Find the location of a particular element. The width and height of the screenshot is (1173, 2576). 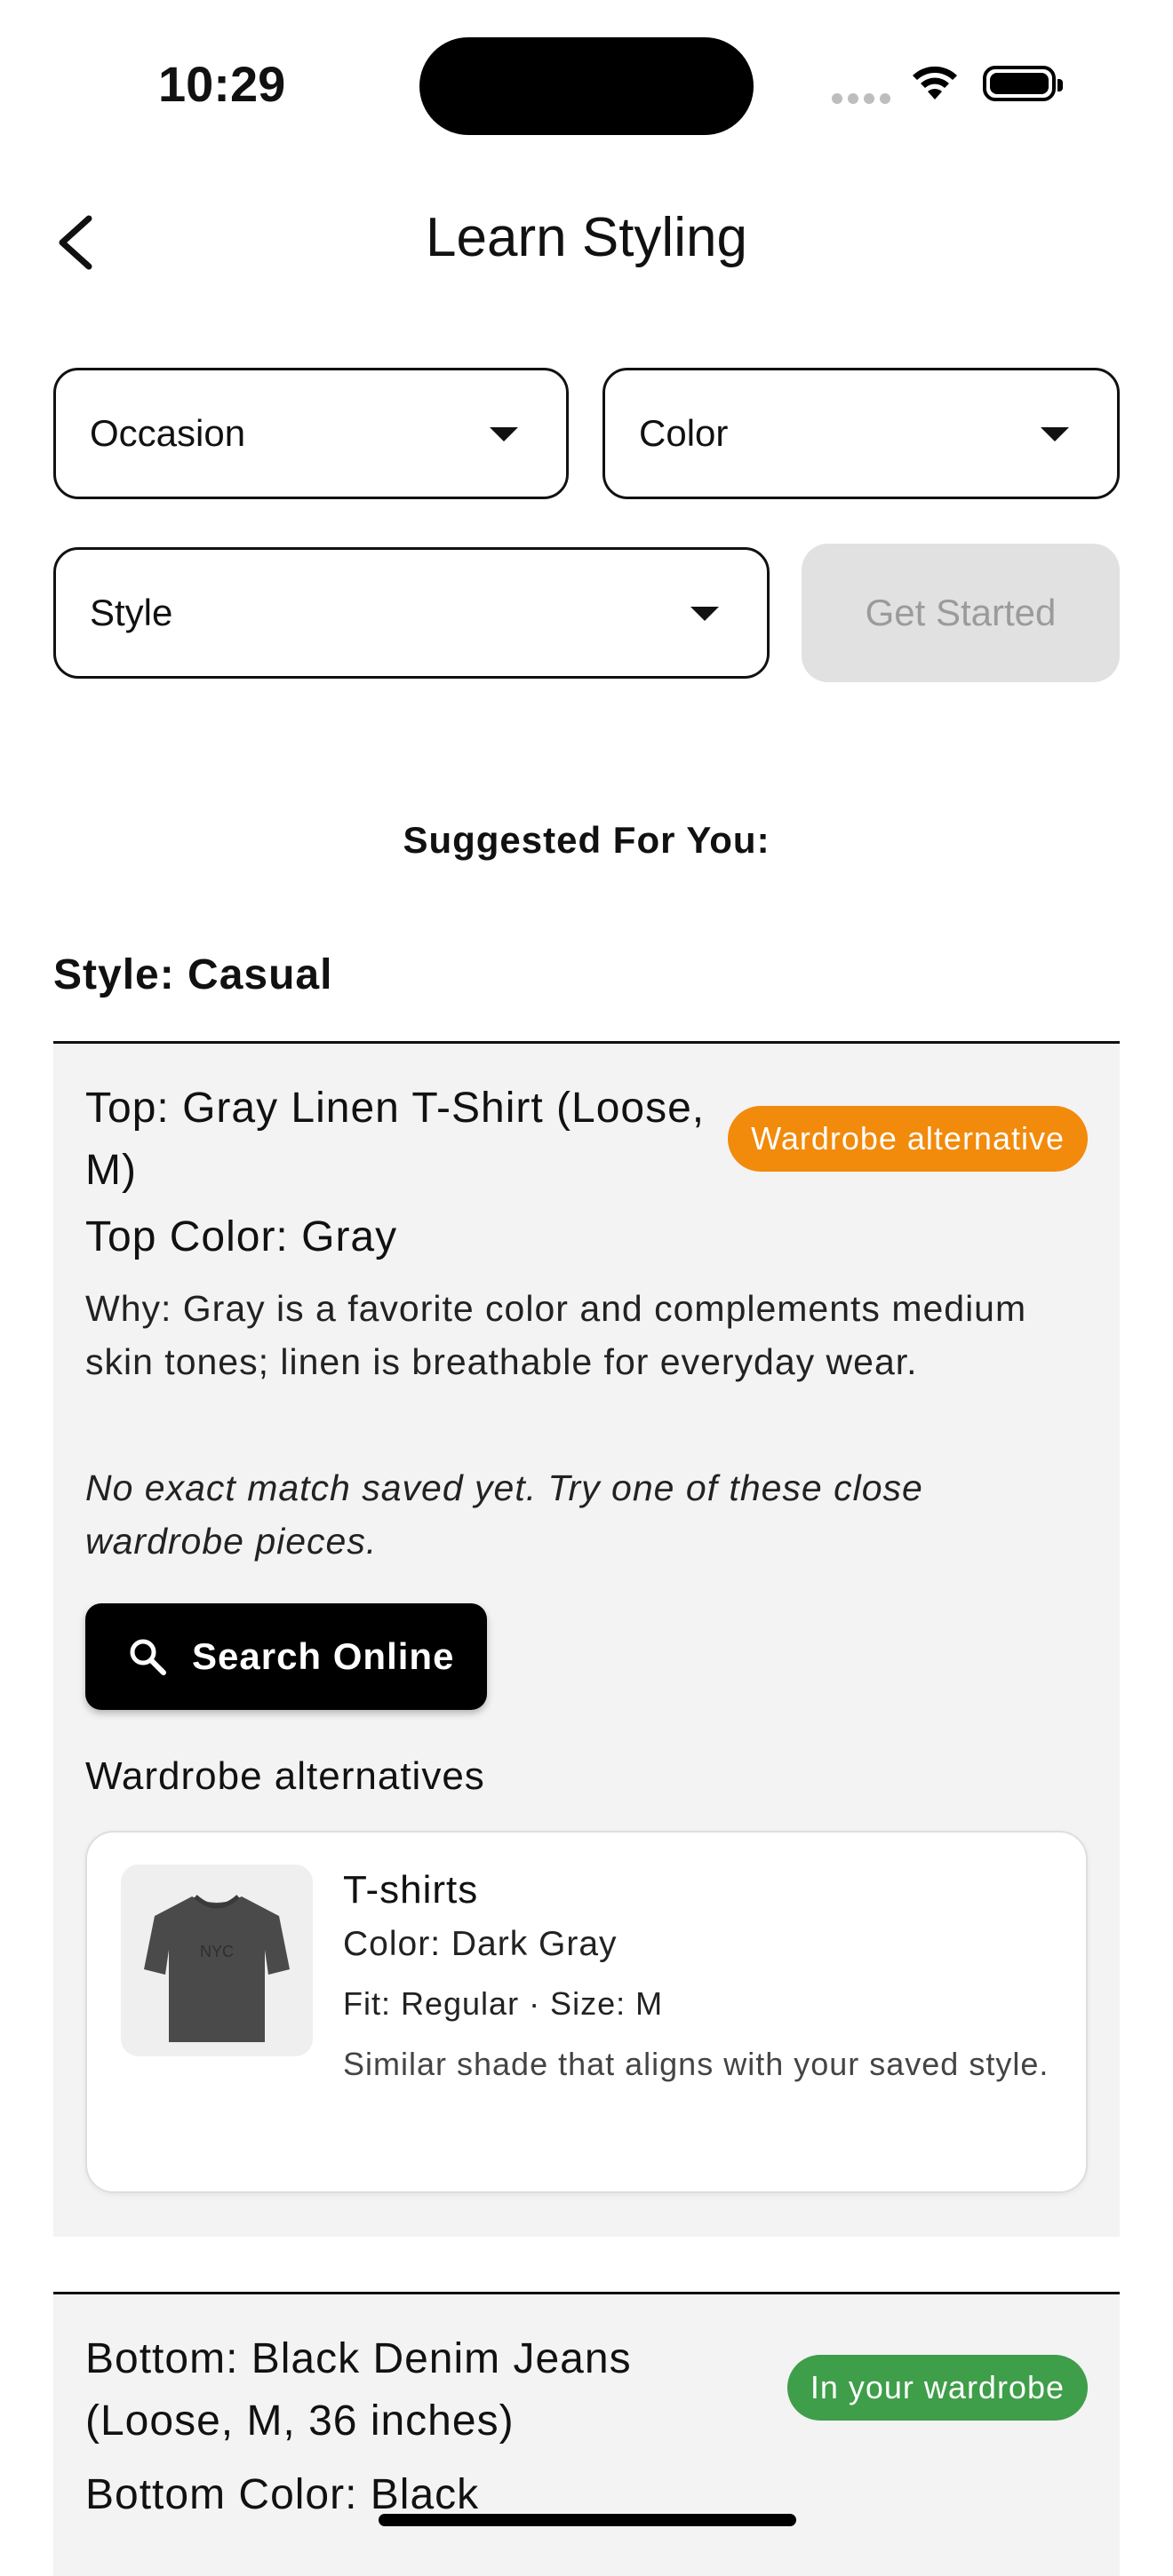

search-icon is located at coordinates (147, 1658).